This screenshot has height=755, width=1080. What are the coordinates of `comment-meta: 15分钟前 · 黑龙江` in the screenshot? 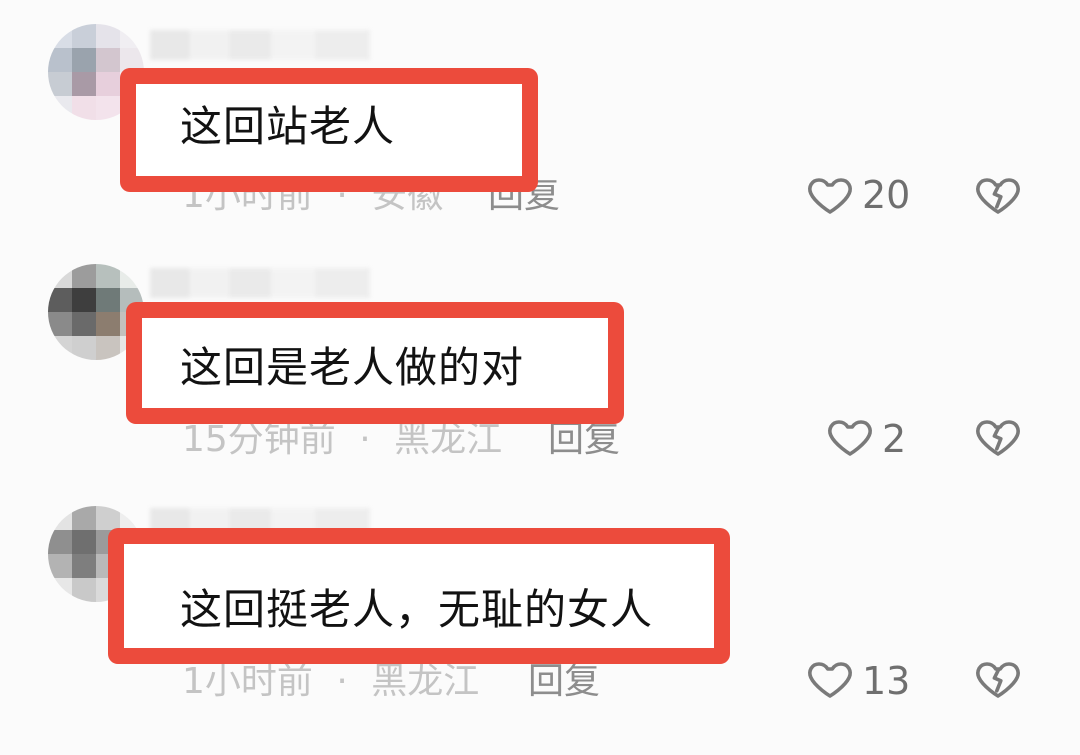 It's located at (342, 440).